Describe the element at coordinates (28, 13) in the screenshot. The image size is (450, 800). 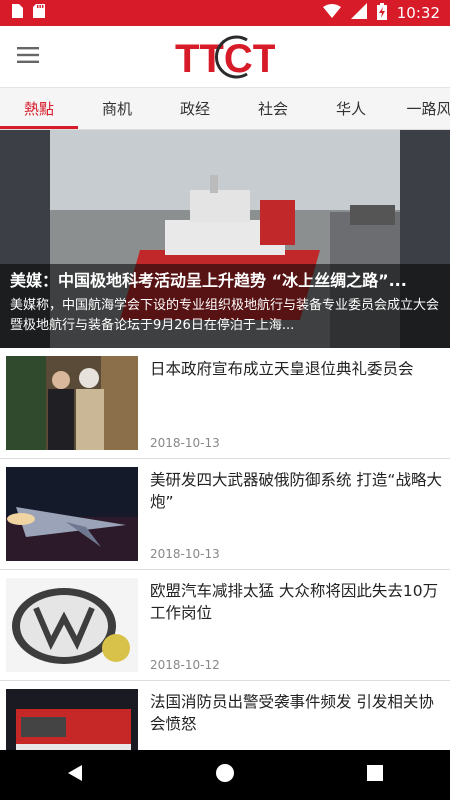
I see `status-left` at that location.